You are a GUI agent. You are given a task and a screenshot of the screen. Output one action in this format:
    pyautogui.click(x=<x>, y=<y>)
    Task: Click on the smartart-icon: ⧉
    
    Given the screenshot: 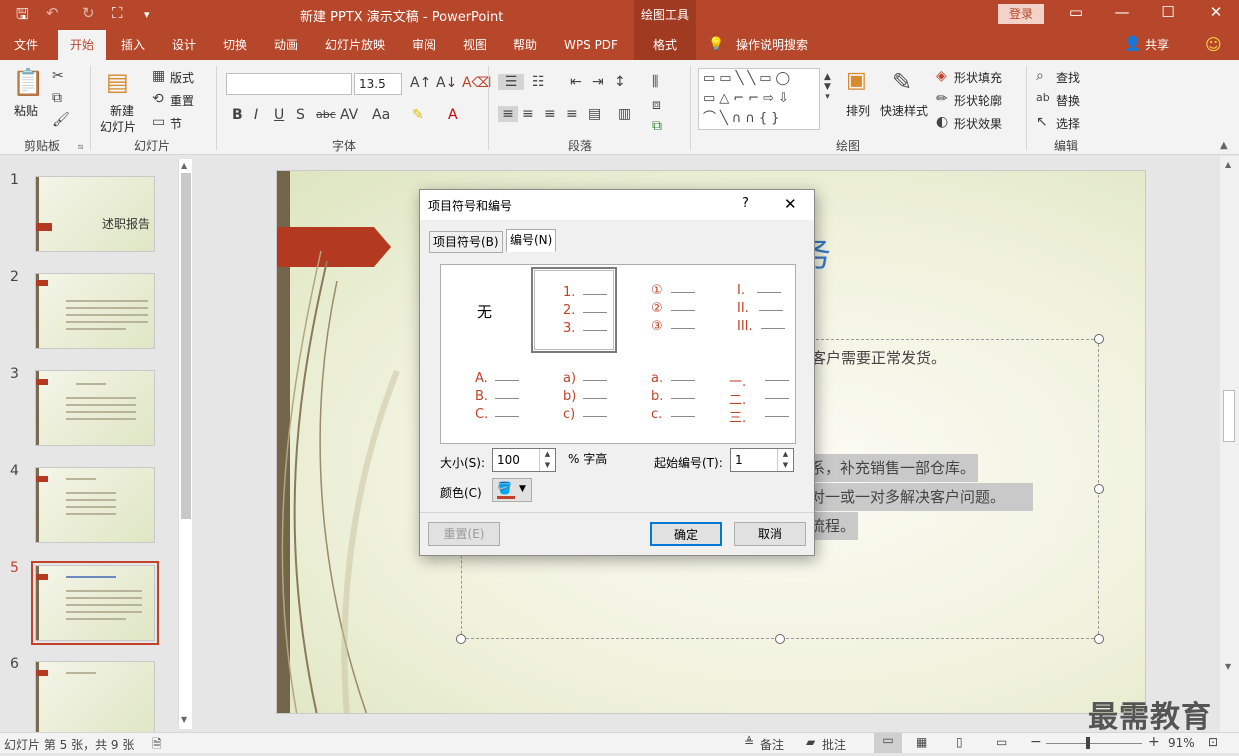 What is the action you would take?
    pyautogui.click(x=657, y=126)
    